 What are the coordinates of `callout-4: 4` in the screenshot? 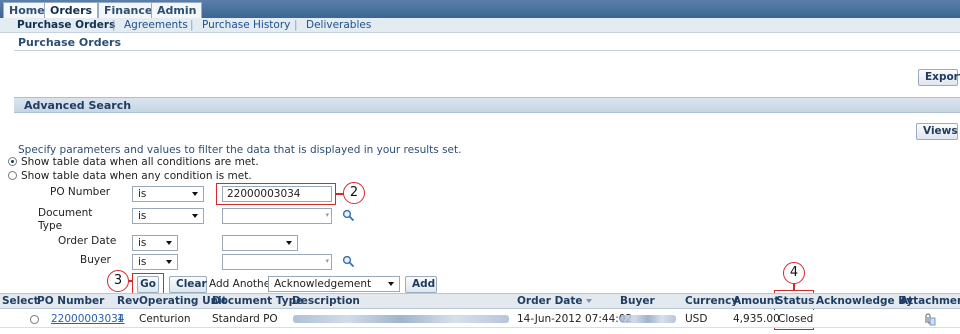 It's located at (794, 273).